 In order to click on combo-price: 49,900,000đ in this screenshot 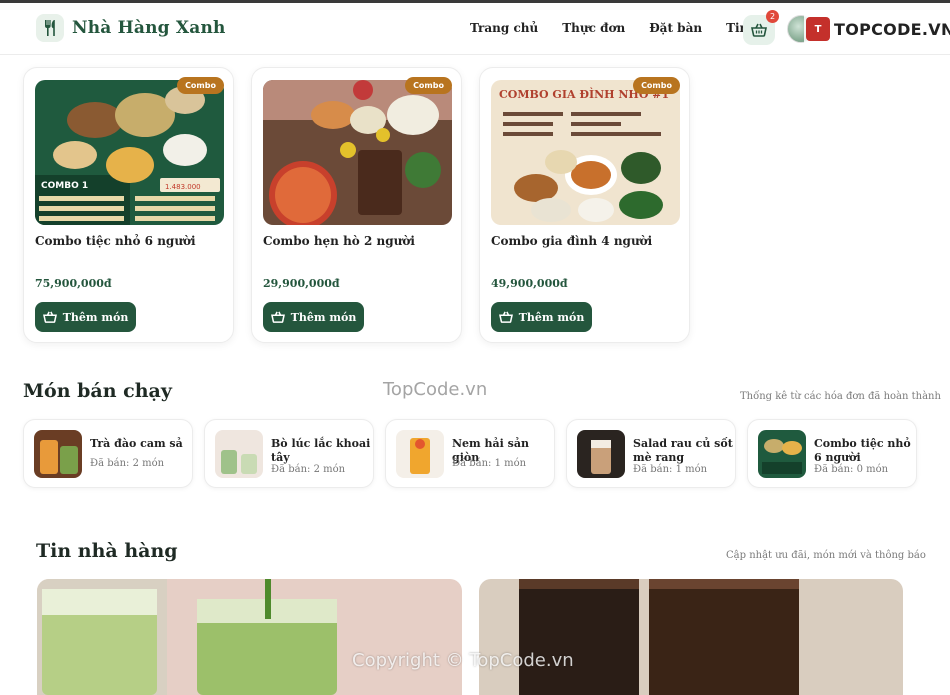, I will do `click(529, 283)`.